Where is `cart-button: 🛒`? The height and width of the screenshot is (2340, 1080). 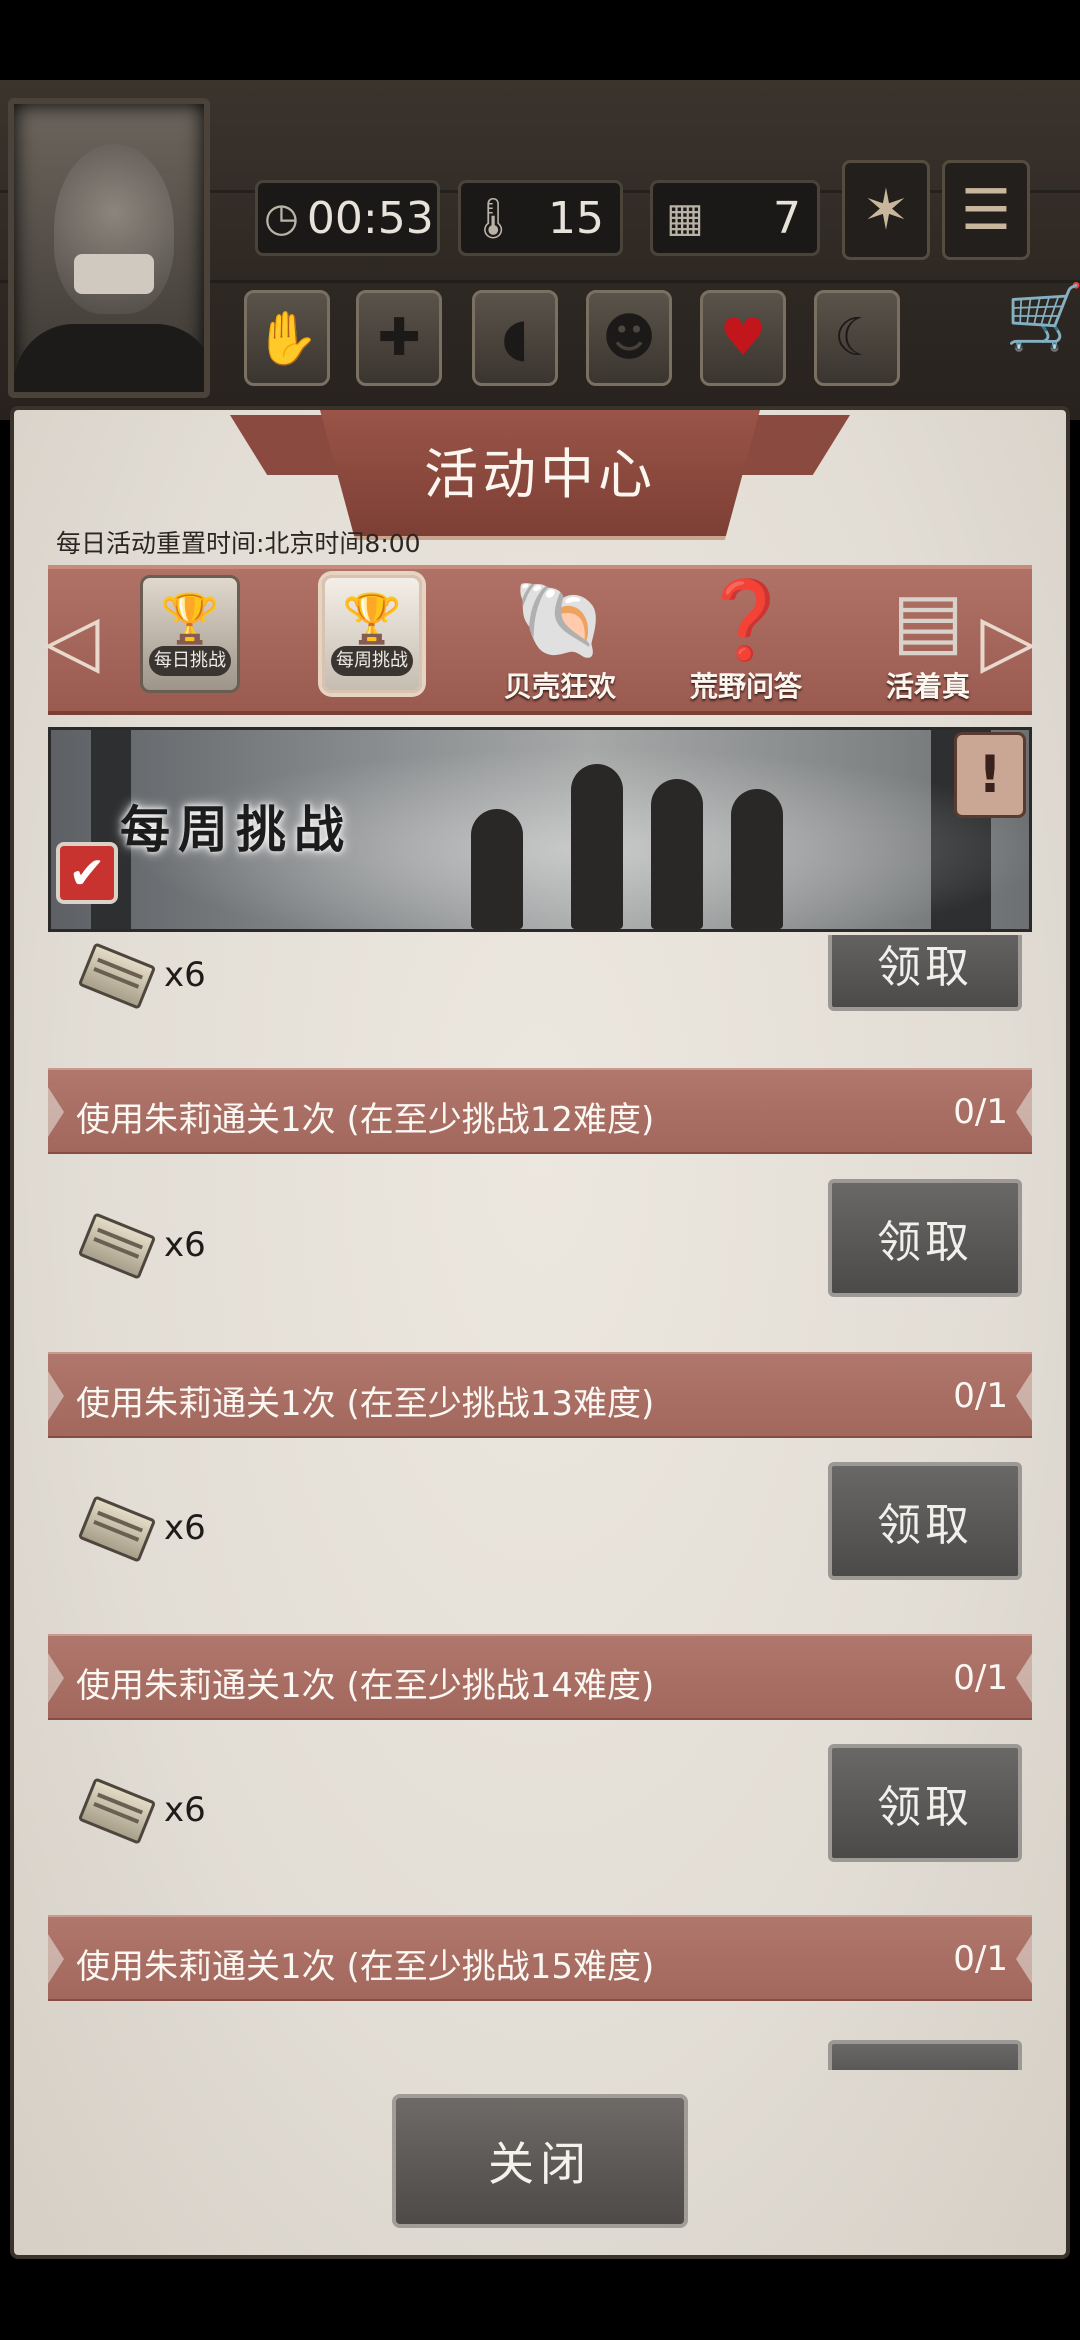
cart-button: 🛒 is located at coordinates (1042, 317).